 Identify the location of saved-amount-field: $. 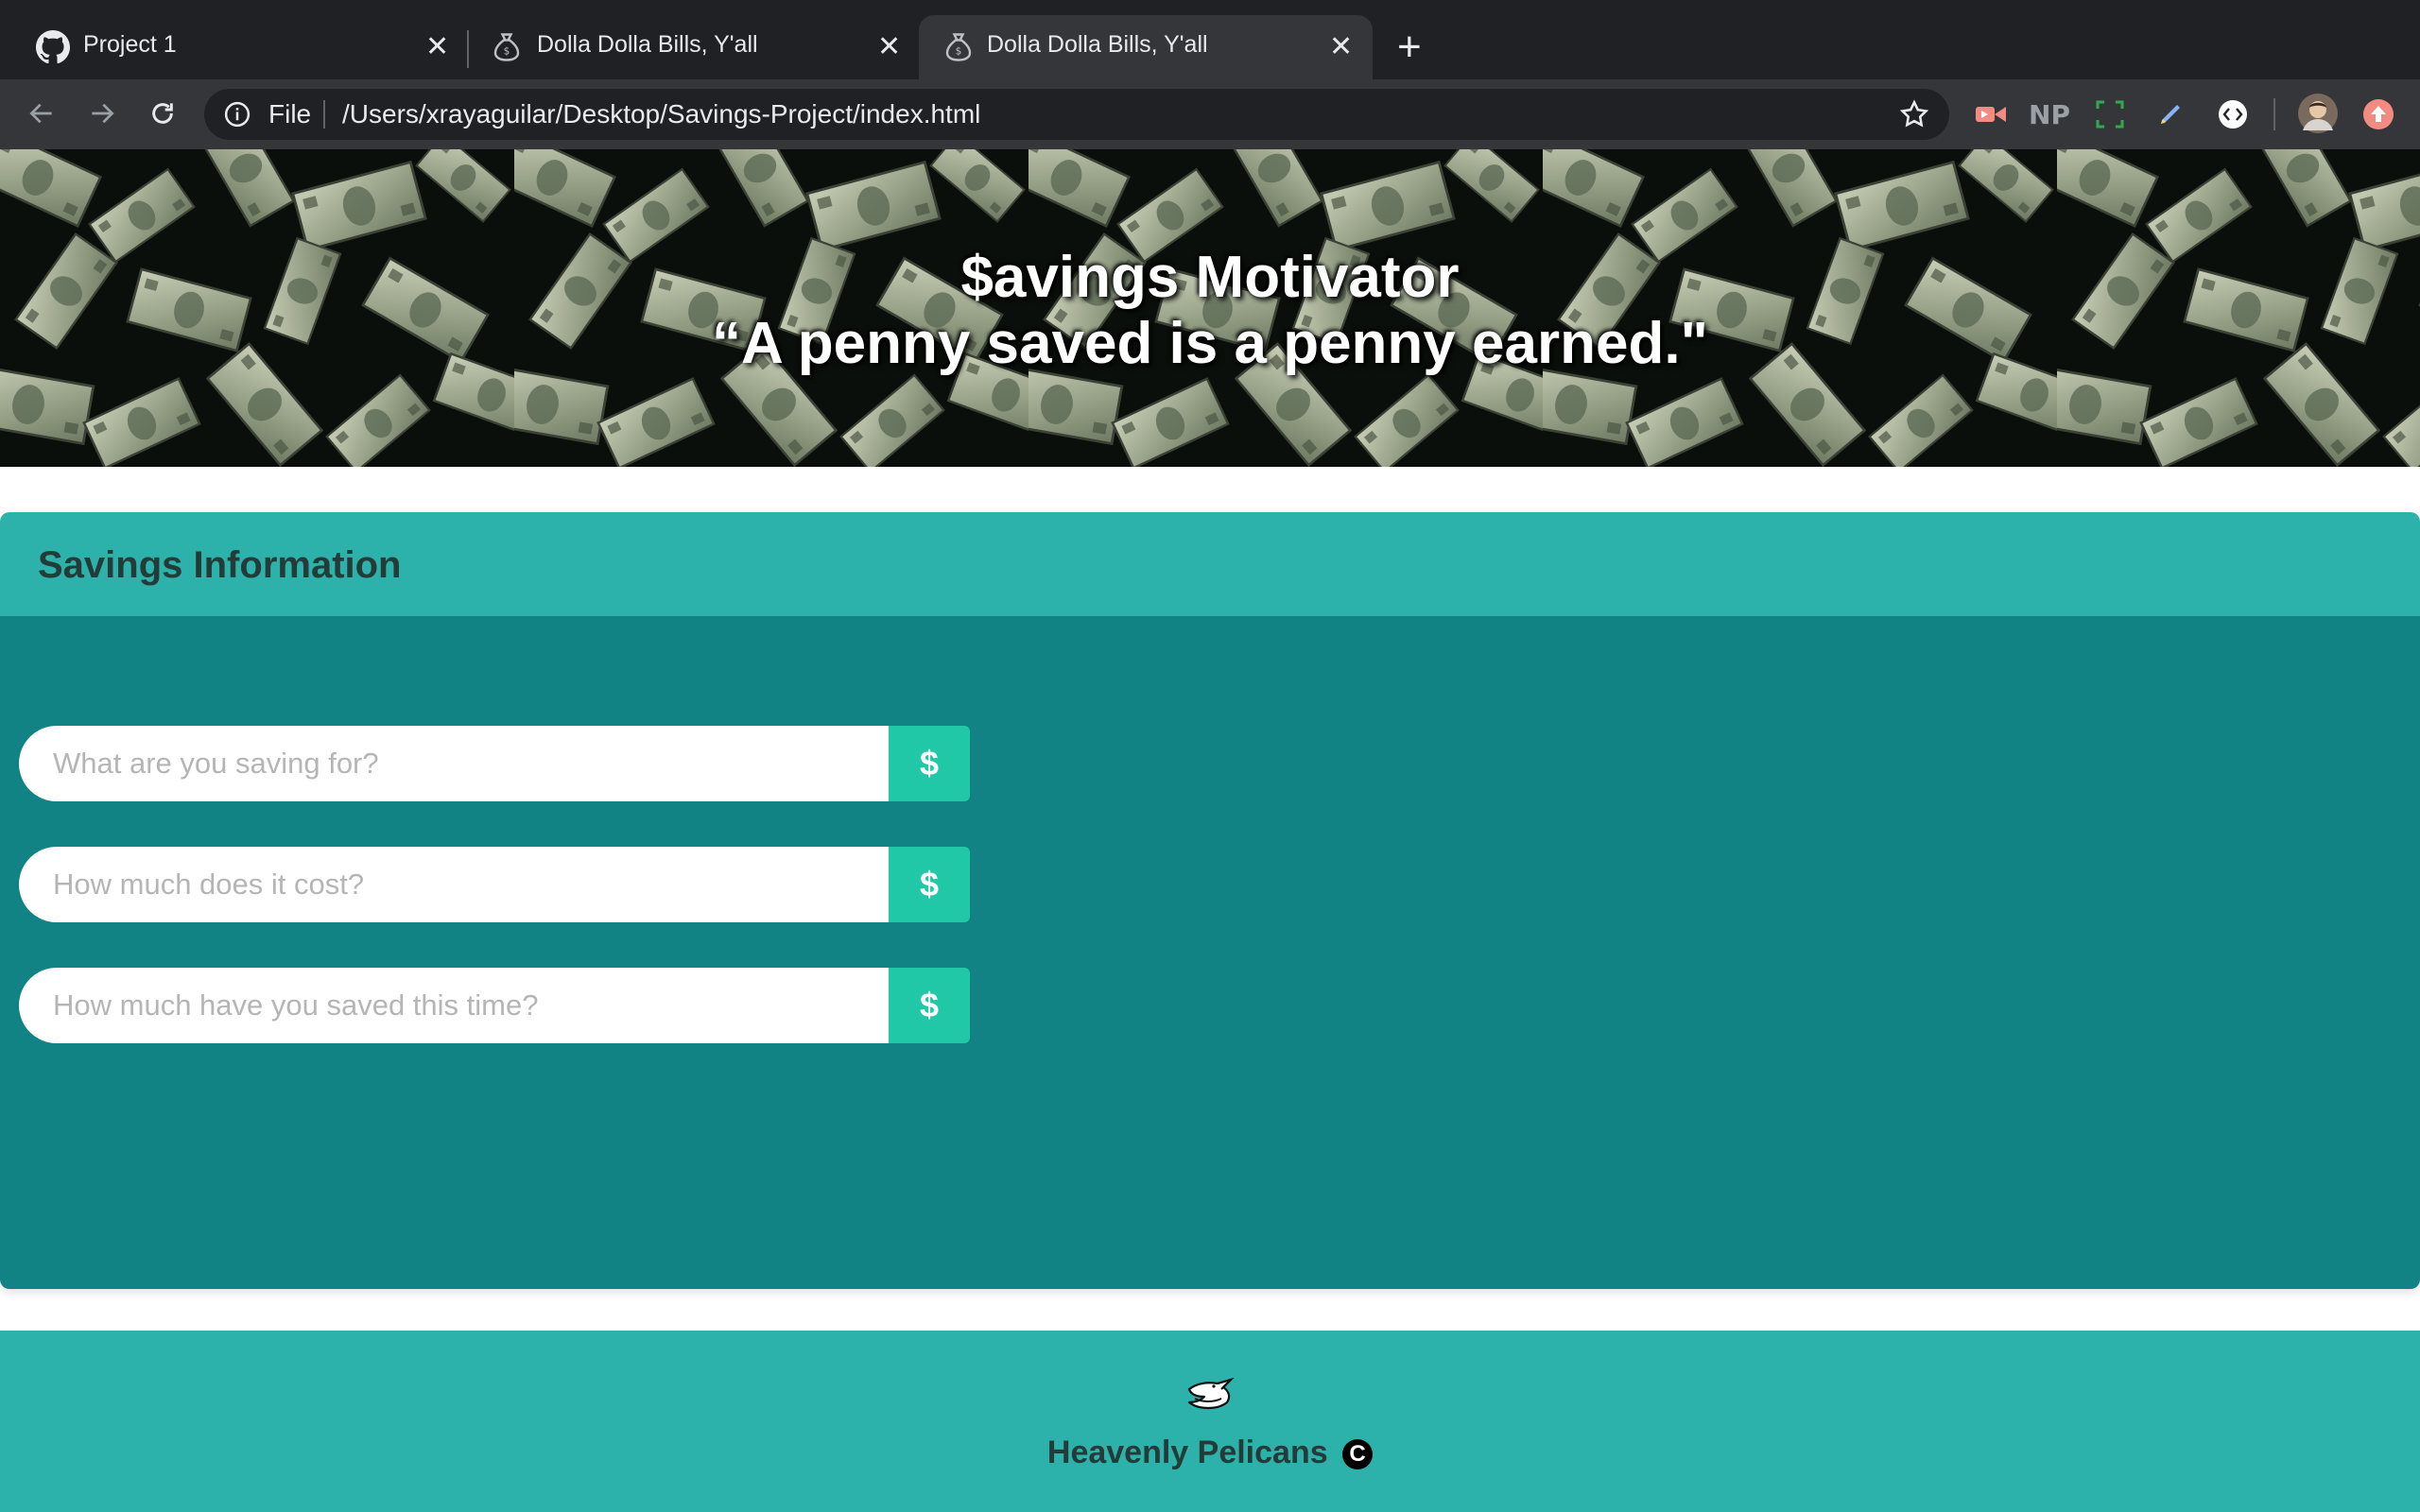
(494, 1005).